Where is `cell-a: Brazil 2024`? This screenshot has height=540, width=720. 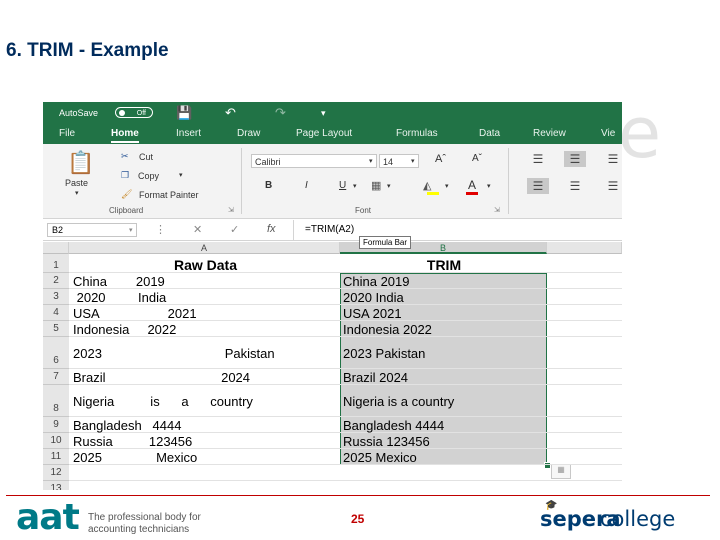 cell-a: Brazil 2024 is located at coordinates (205, 377).